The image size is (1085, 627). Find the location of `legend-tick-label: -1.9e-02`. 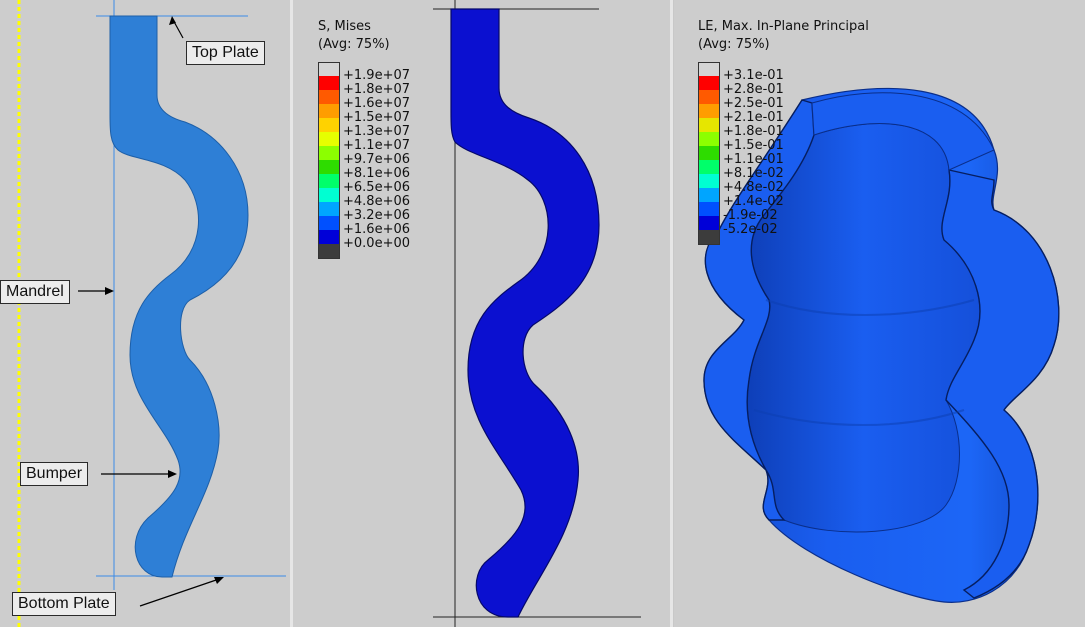

legend-tick-label: -1.9e-02 is located at coordinates (750, 215).